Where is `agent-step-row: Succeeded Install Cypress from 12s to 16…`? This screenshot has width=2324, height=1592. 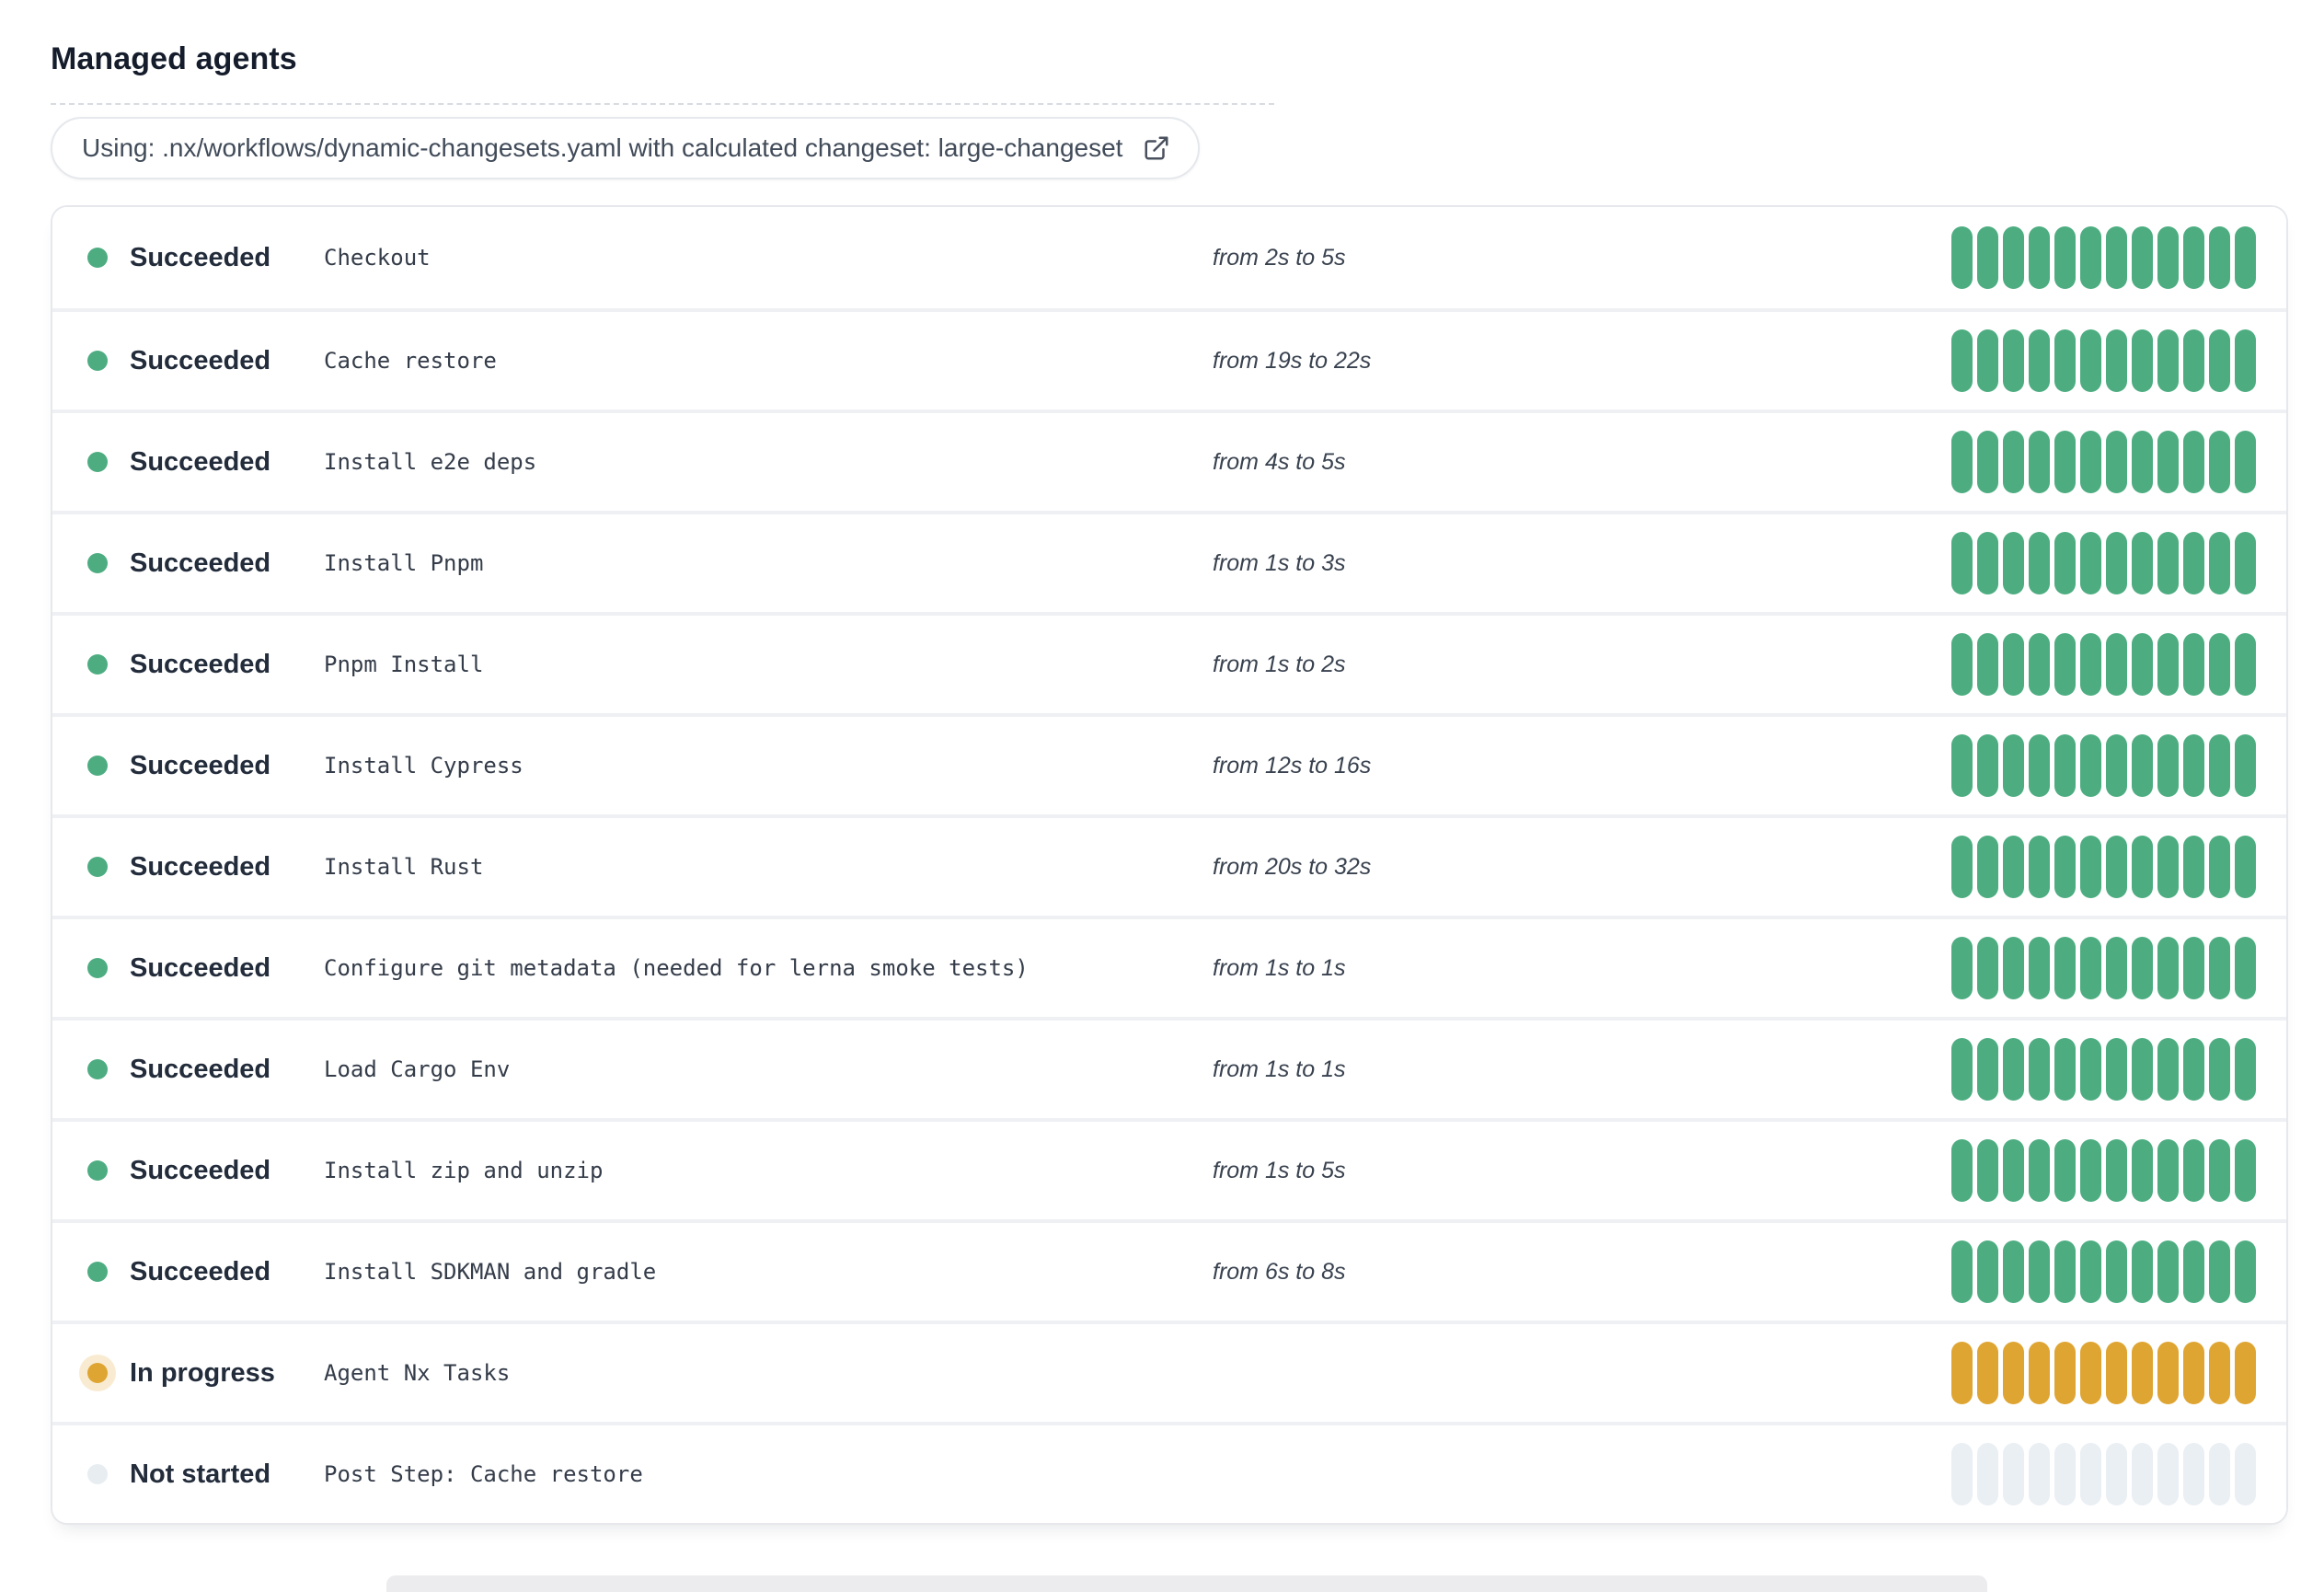 agent-step-row: Succeeded Install Cypress from 12s to 16… is located at coordinates (1169, 763).